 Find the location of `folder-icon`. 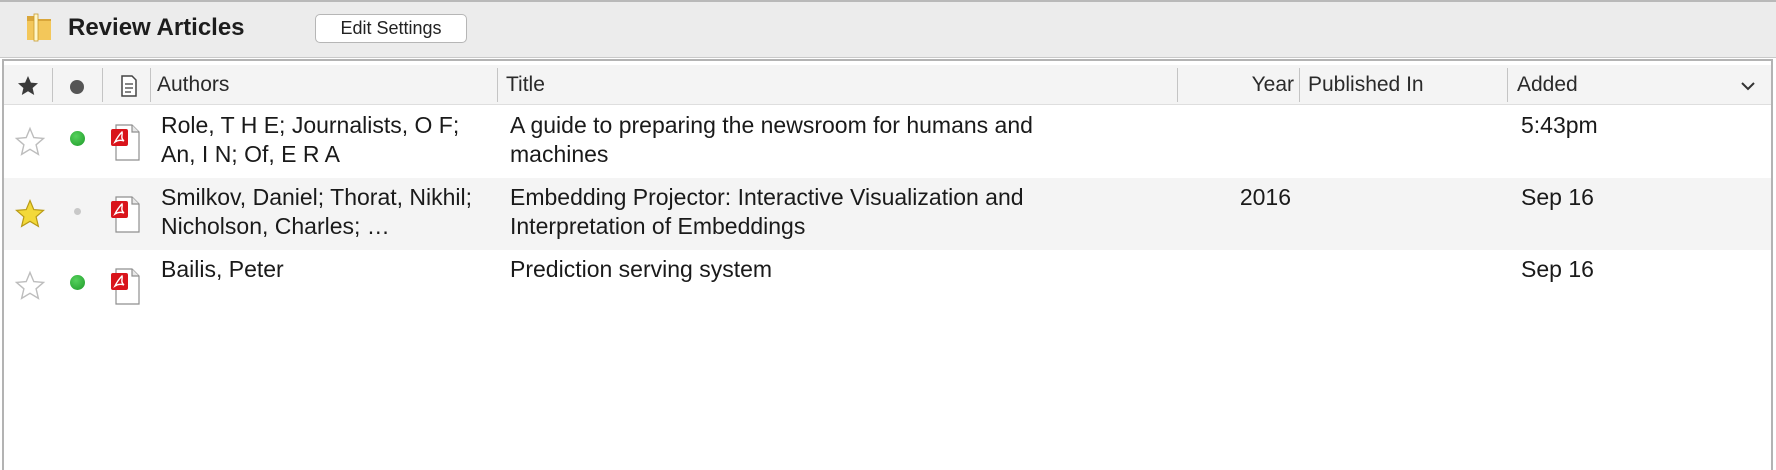

folder-icon is located at coordinates (39, 27).